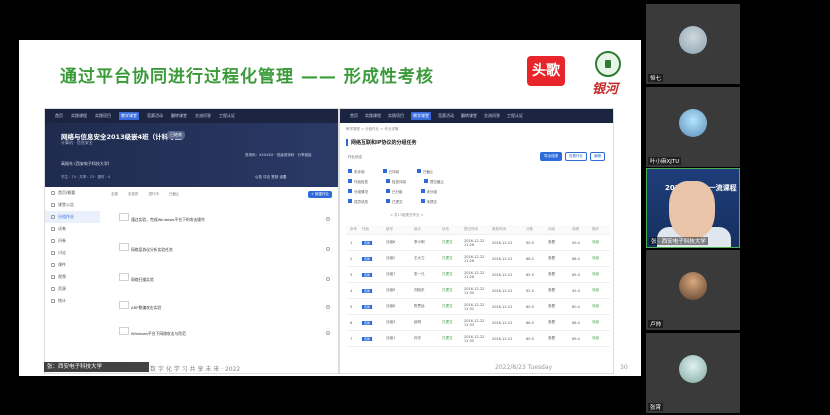  What do you see at coordinates (133, 194) in the screenshot?
I see `tab-unpublished: 未发布` at bounding box center [133, 194].